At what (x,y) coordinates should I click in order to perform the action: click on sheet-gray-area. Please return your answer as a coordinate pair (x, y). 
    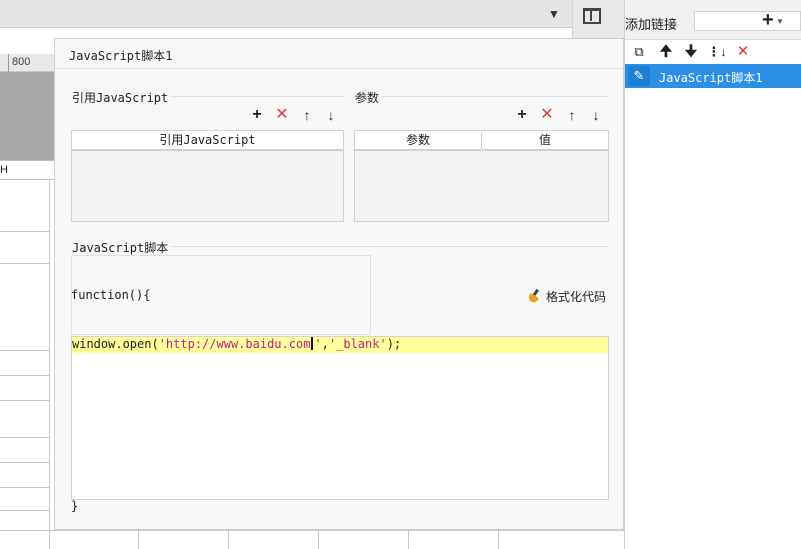
    Looking at the image, I should click on (28, 116).